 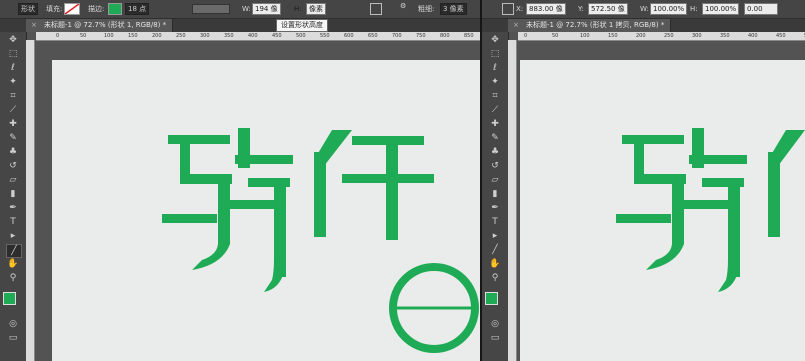 What do you see at coordinates (445, 36) in the screenshot?
I see `ruler-tick-label: 800` at bounding box center [445, 36].